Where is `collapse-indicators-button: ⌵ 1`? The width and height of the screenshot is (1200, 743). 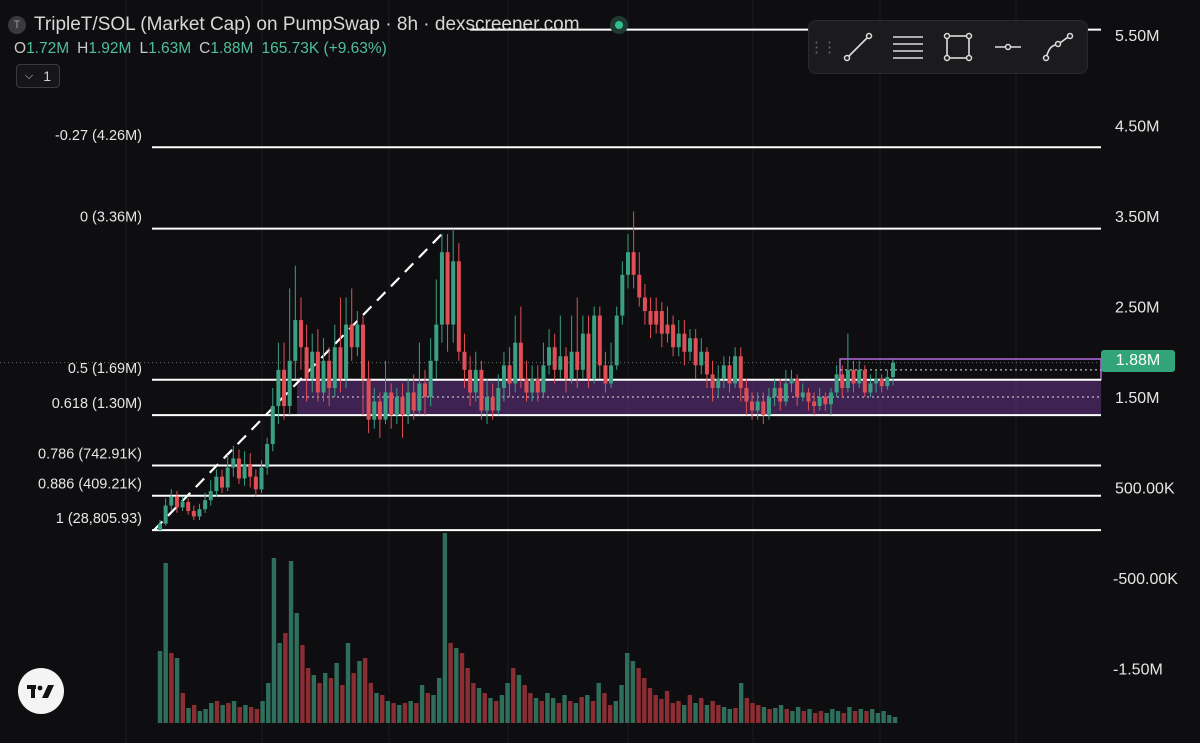 collapse-indicators-button: ⌵ 1 is located at coordinates (38, 76).